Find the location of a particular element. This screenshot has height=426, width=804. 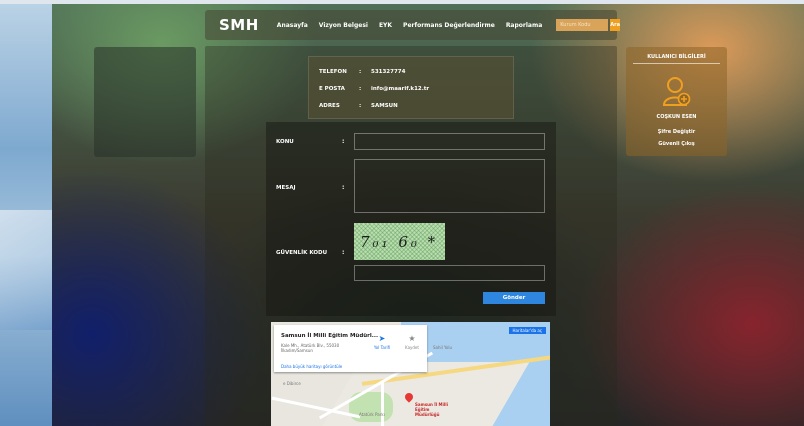

map-road is located at coordinates (382, 404).